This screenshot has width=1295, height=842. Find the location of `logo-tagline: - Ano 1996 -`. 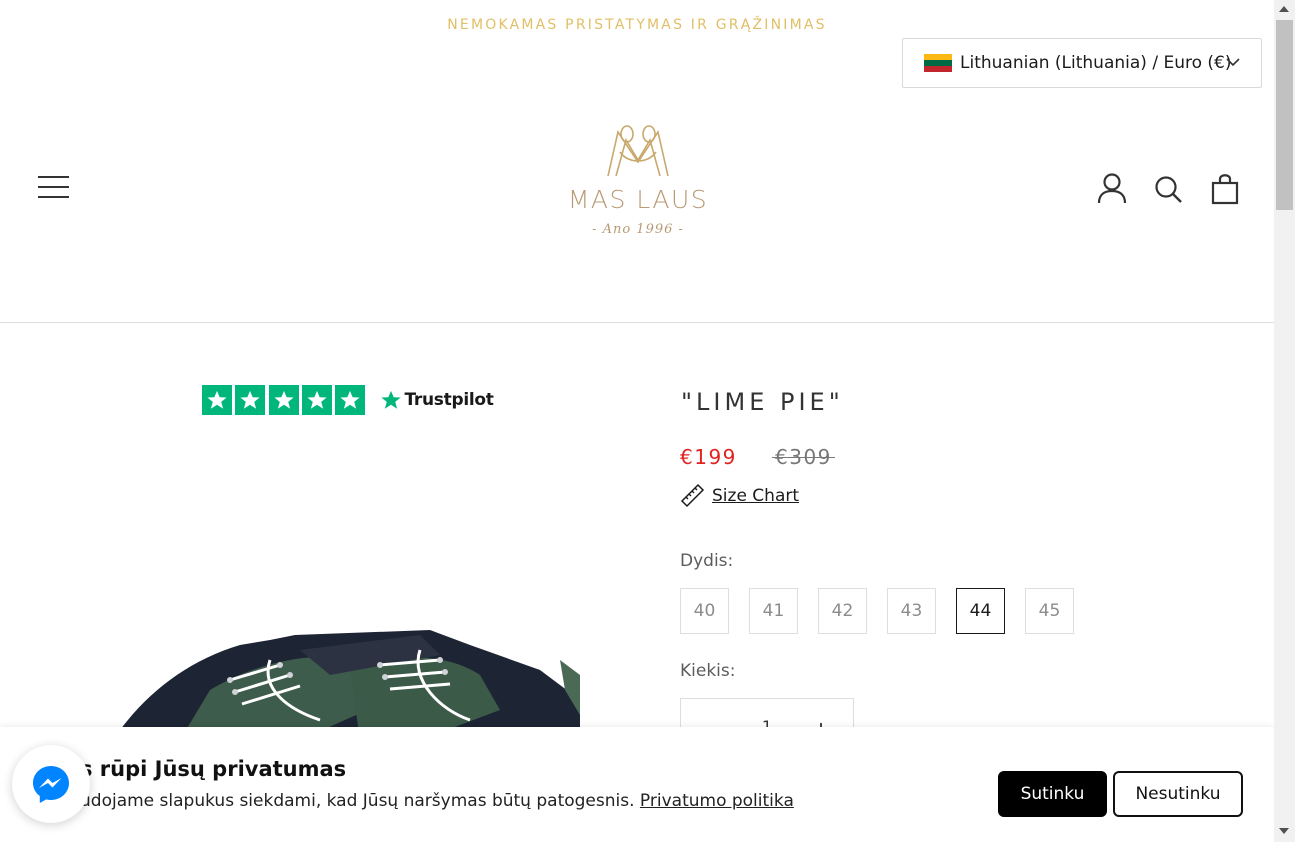

logo-tagline: - Ano 1996 - is located at coordinates (638, 229).